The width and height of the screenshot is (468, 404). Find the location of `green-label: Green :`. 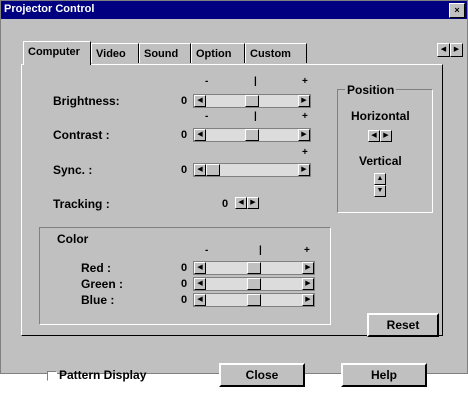

green-label: Green : is located at coordinates (102, 284).